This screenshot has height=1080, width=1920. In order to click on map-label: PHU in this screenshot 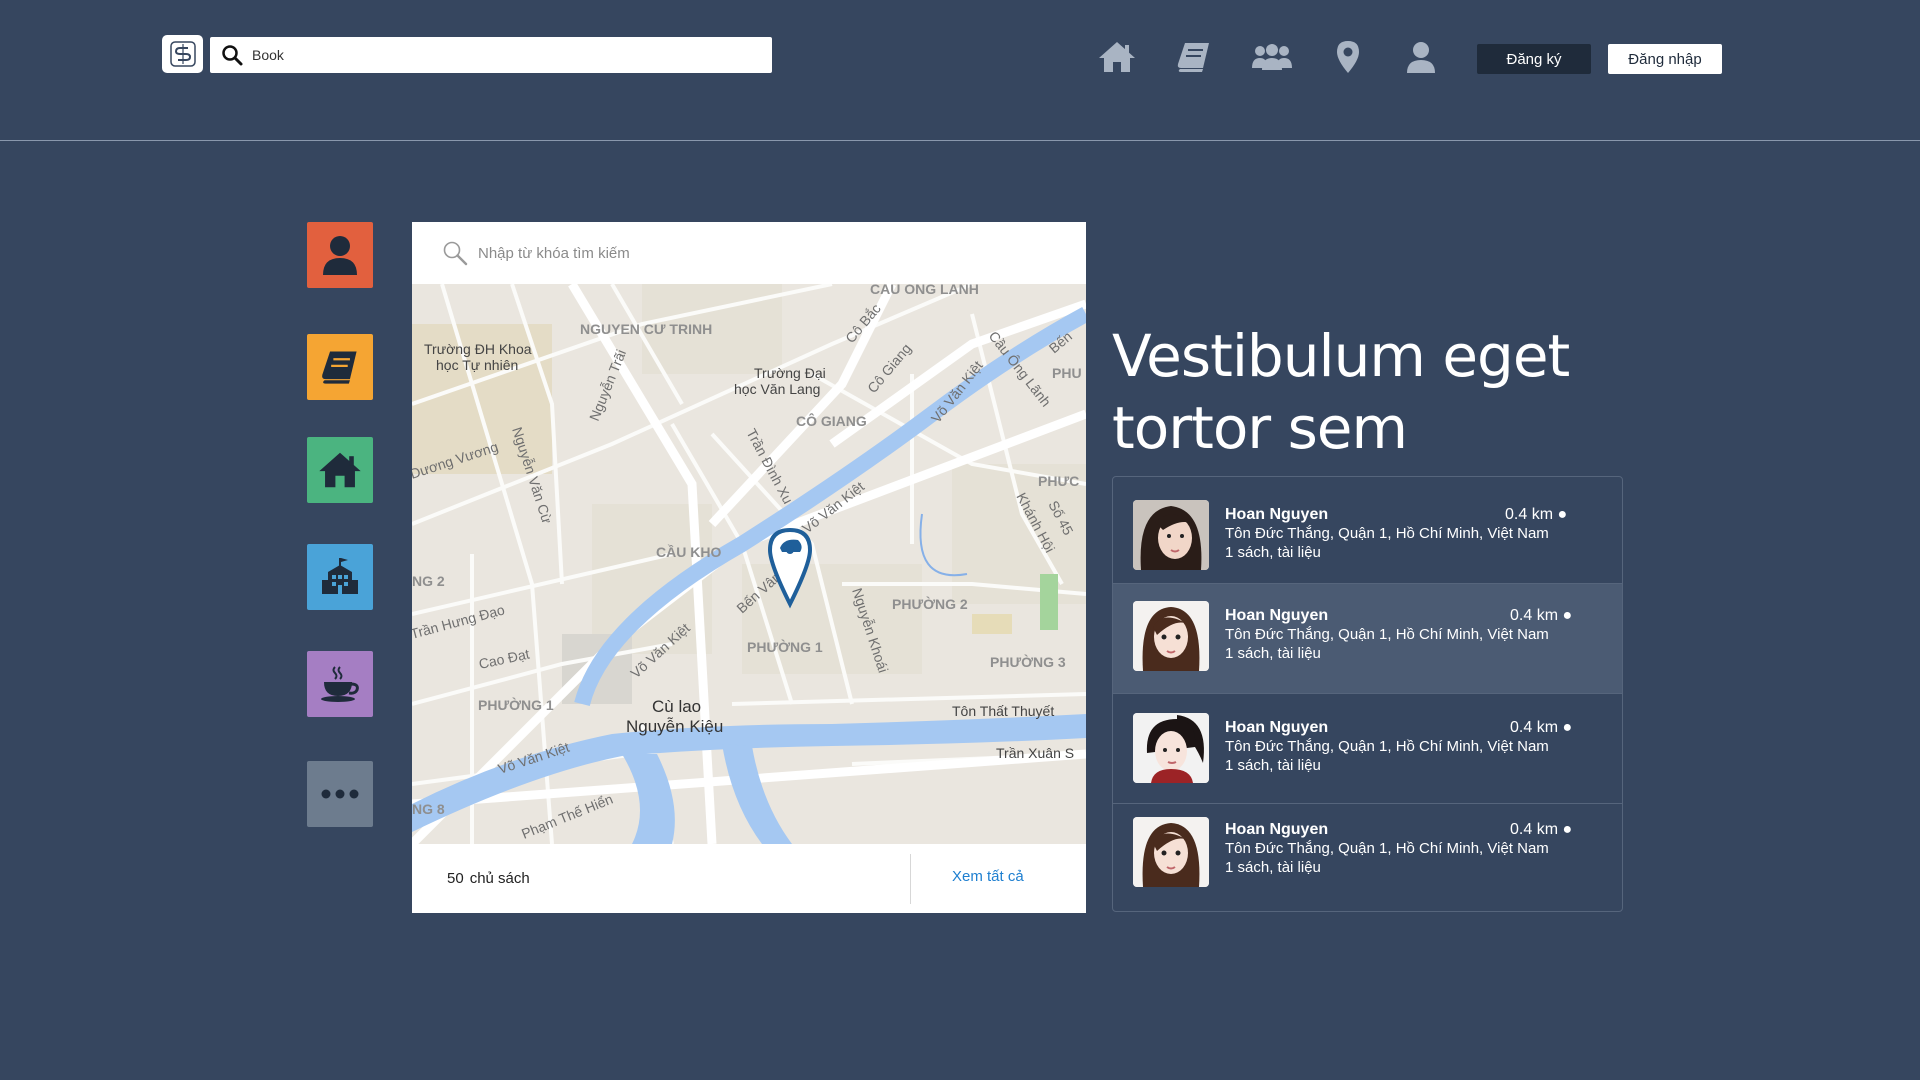, I will do `click(1067, 373)`.